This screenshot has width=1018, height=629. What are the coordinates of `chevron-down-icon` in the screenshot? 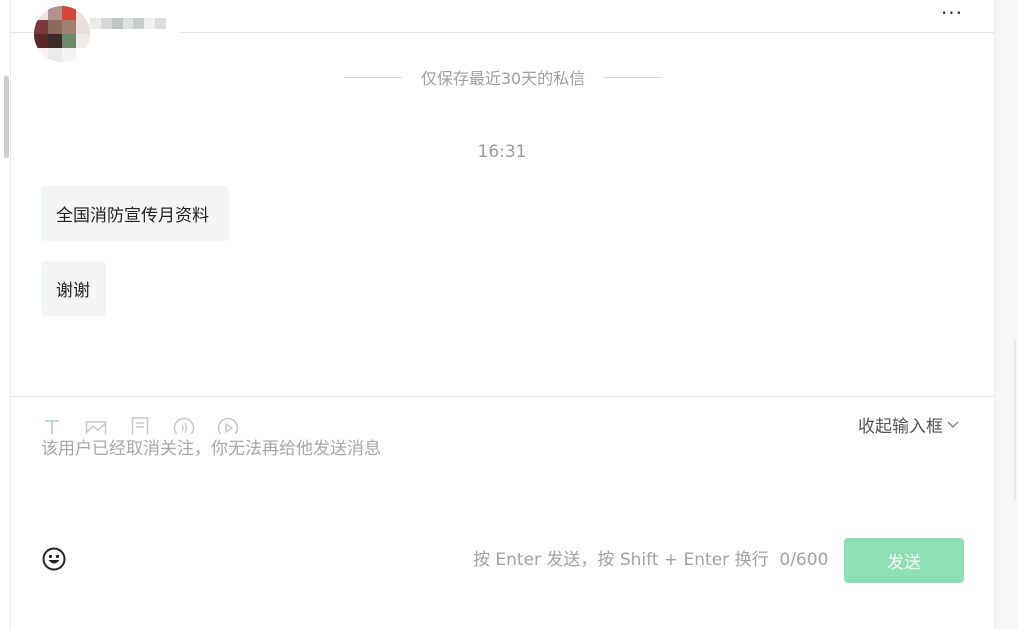 It's located at (953, 424).